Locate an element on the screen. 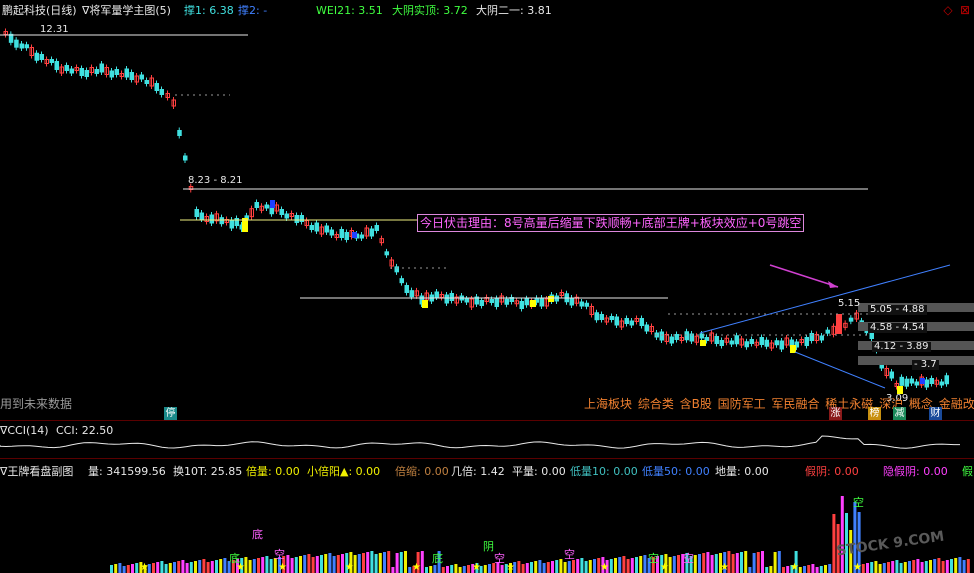  cci-indicator-name: ∇CCI(14) is located at coordinates (24, 430).